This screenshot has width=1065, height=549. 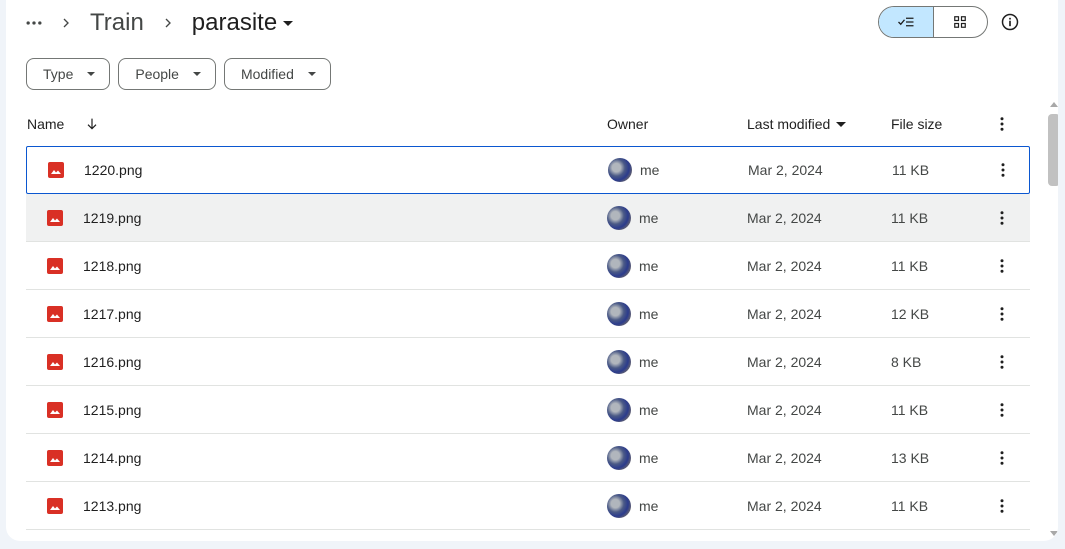 I want to click on file-name: 1216.png, so click(x=112, y=362).